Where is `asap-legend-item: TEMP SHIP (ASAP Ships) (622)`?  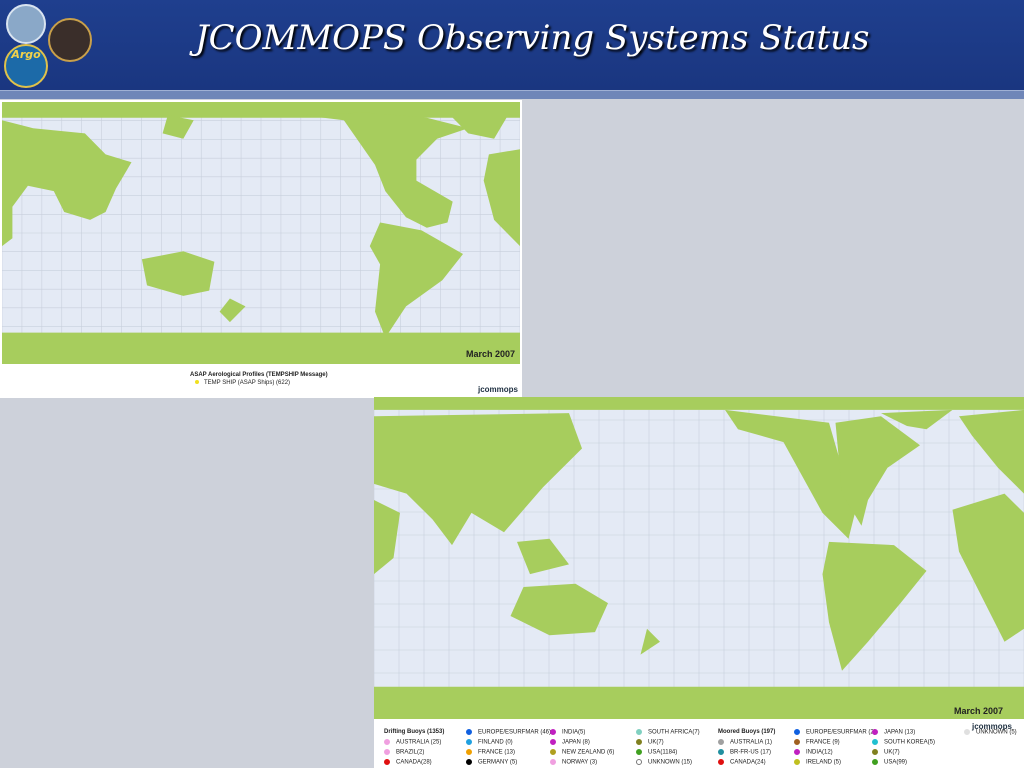 asap-legend-item: TEMP SHIP (ASAP Ships) (622) is located at coordinates (242, 383).